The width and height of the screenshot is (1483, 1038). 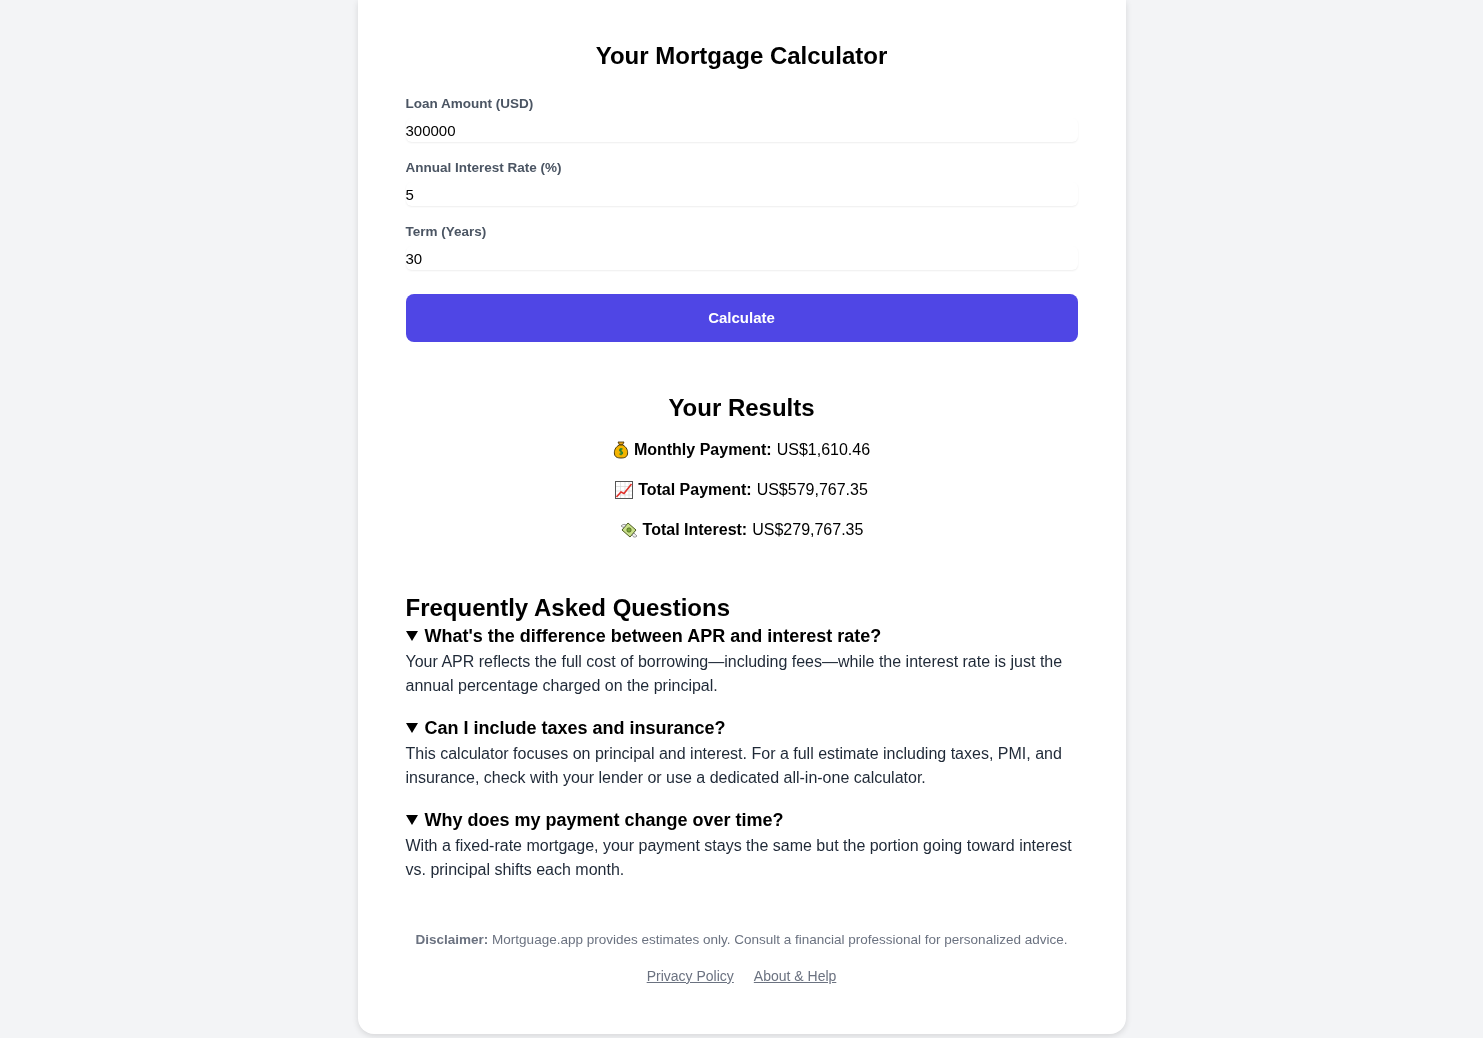 I want to click on input-field: 5, so click(x=741, y=194).